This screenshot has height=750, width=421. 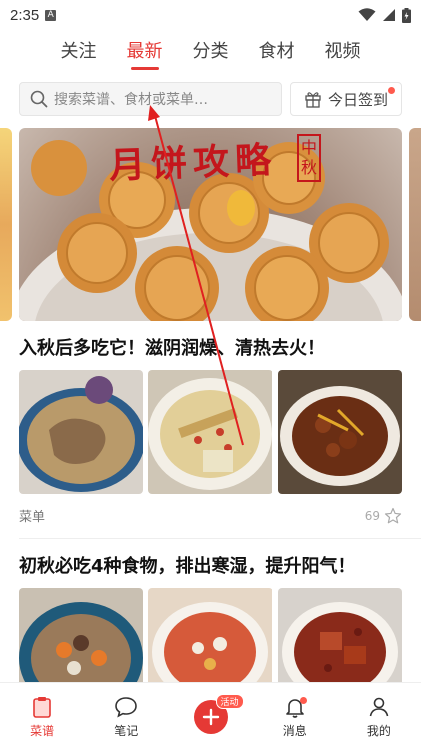 I want to click on banner-next-peek, so click(x=415, y=224).